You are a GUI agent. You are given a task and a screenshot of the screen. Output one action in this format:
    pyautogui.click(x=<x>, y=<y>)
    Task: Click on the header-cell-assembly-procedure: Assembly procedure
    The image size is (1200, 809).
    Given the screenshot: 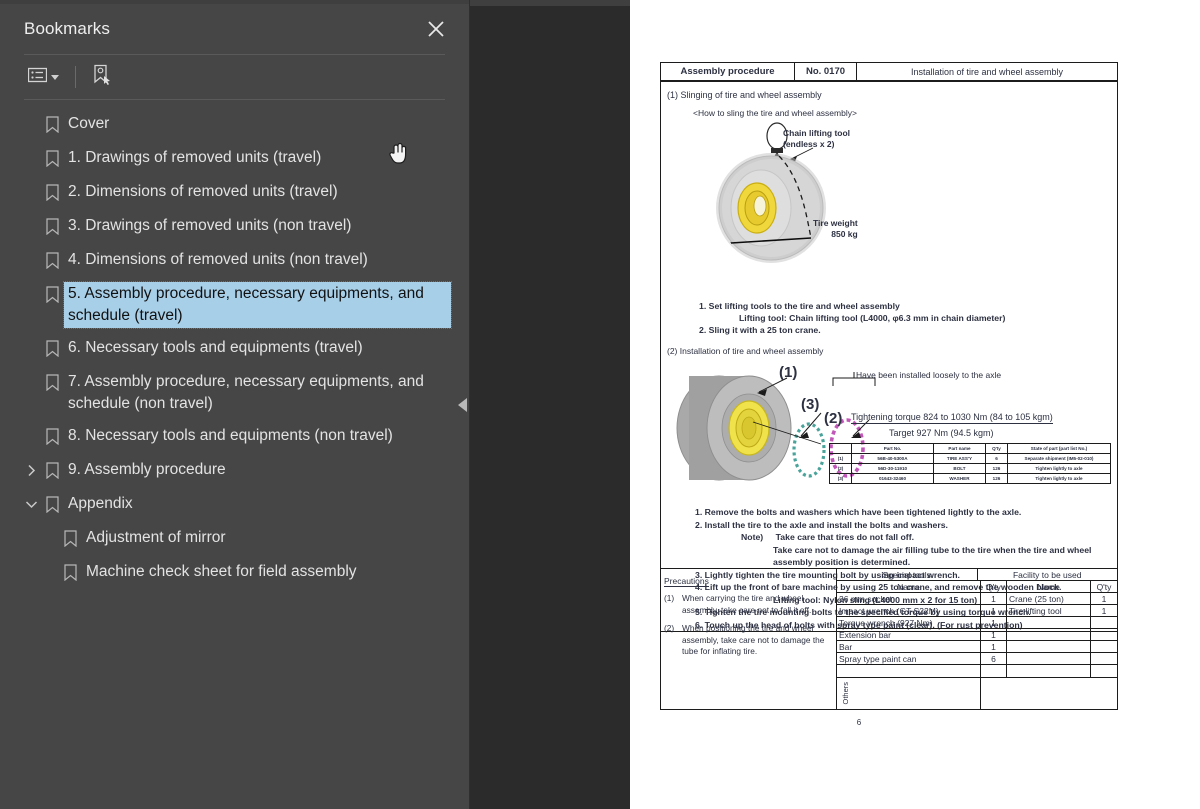 What is the action you would take?
    pyautogui.click(x=728, y=71)
    